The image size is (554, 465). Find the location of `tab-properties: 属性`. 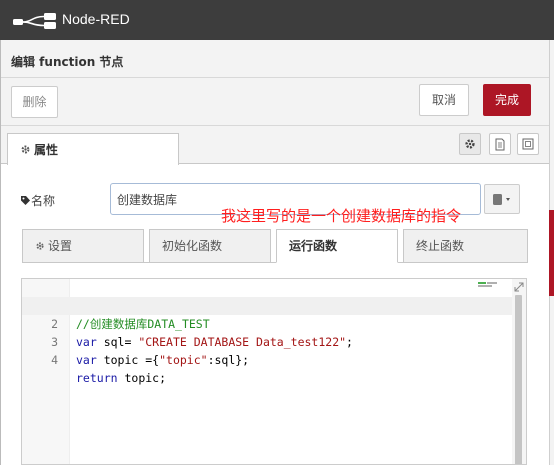

tab-properties: 属性 is located at coordinates (93, 149).